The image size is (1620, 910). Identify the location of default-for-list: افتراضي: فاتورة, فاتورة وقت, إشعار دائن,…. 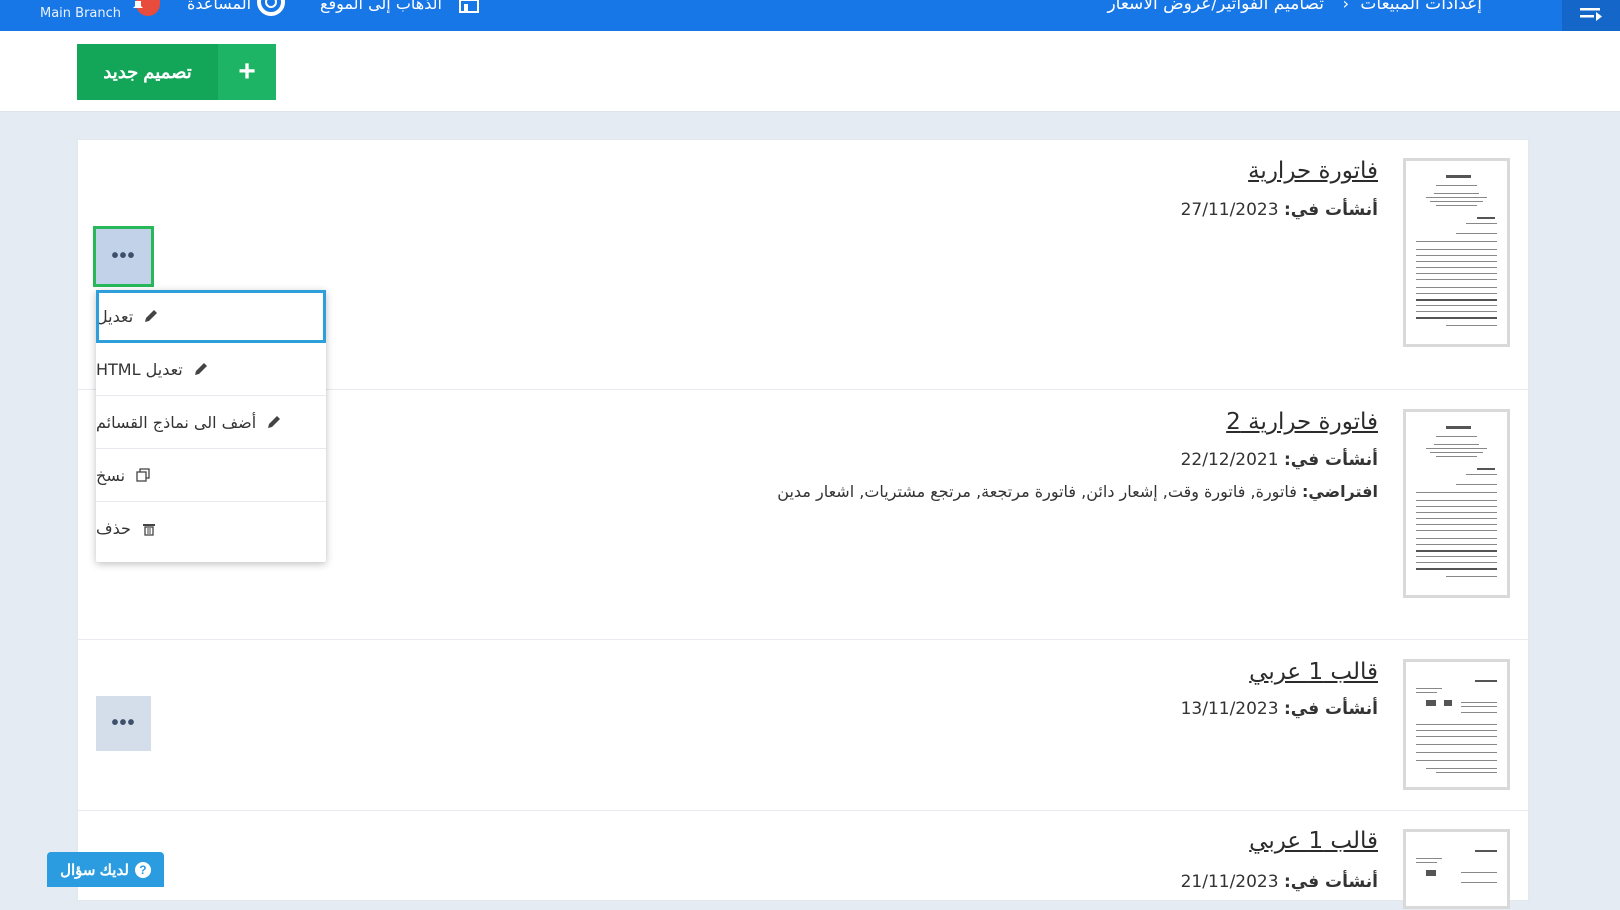
(1077, 491).